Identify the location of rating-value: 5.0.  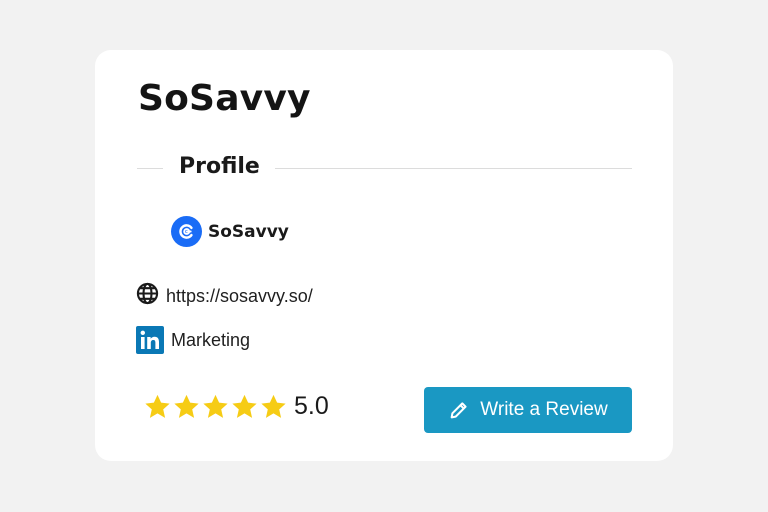
(311, 406).